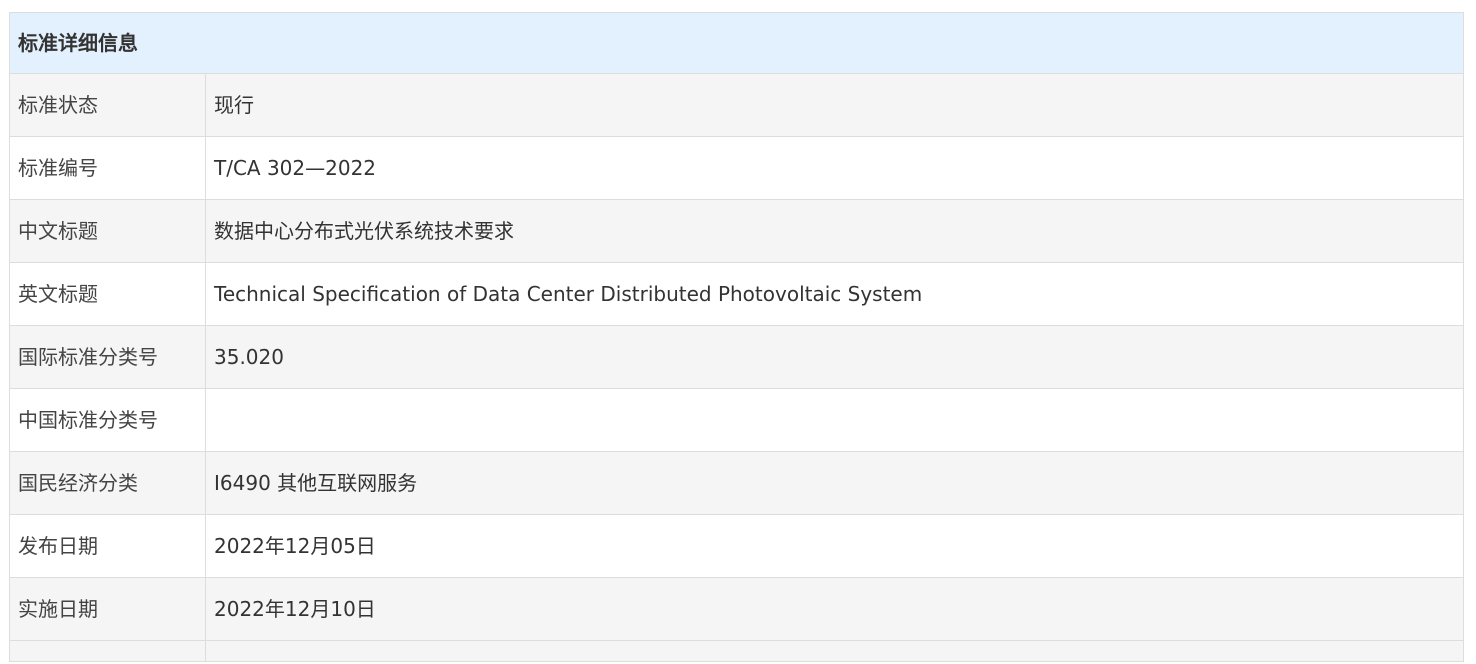  I want to click on row-value: 现行, so click(834, 105).